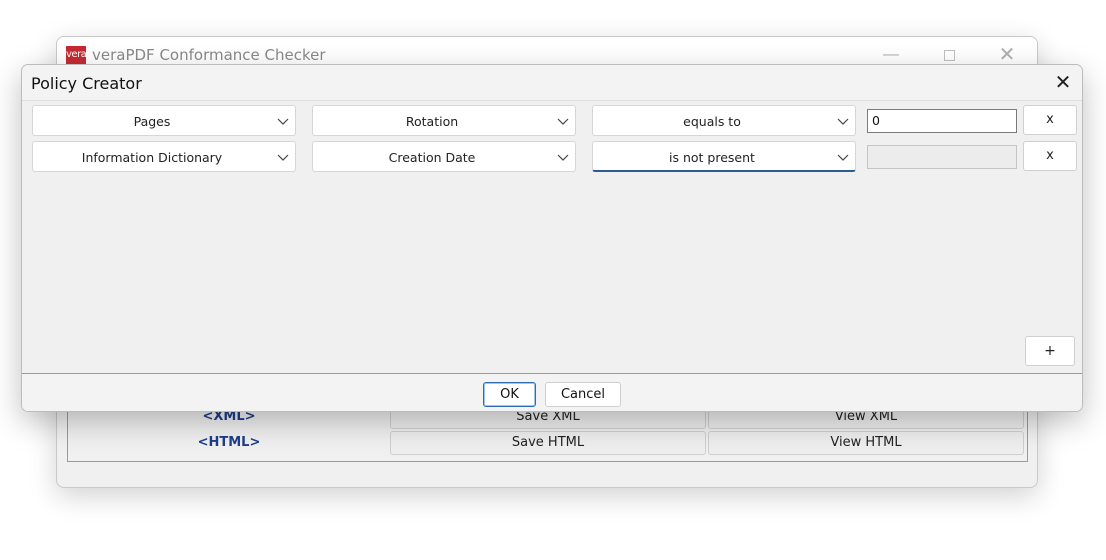 This screenshot has width=1106, height=560. I want to click on object-select-rule-2: Information Dictionary, so click(164, 156).